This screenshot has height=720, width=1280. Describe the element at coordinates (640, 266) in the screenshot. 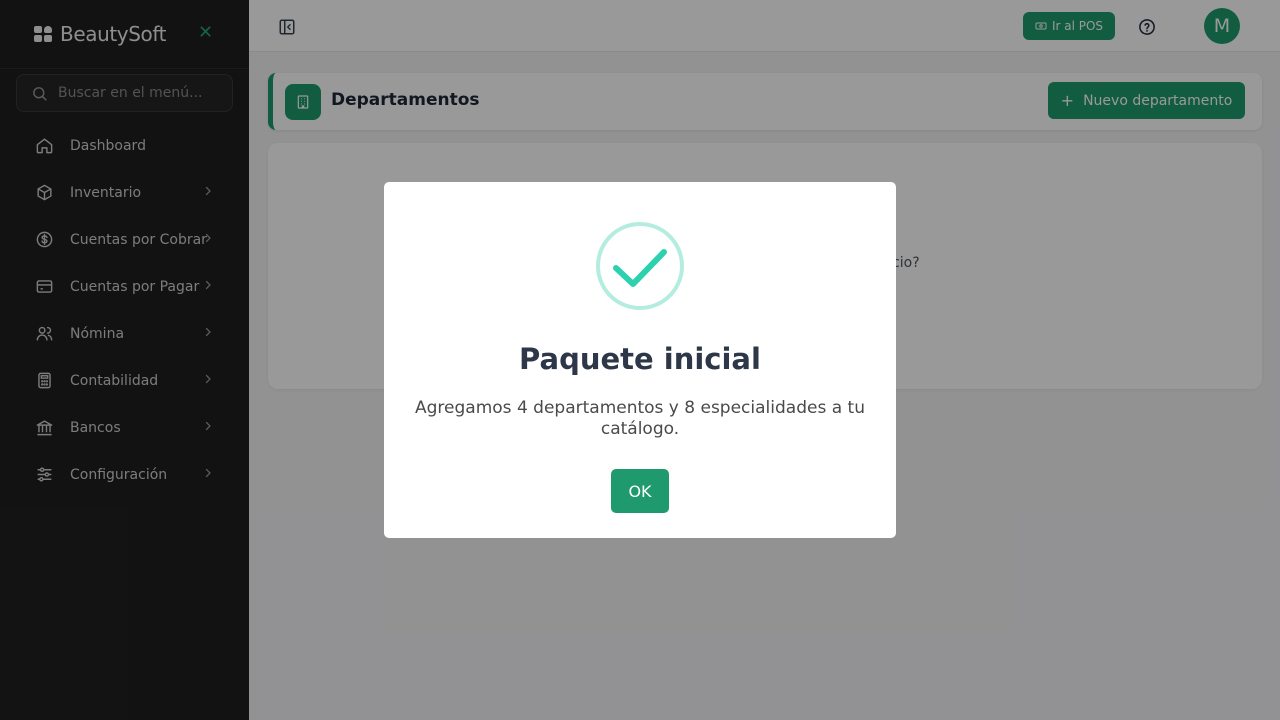

I see `success-check-icon` at that location.